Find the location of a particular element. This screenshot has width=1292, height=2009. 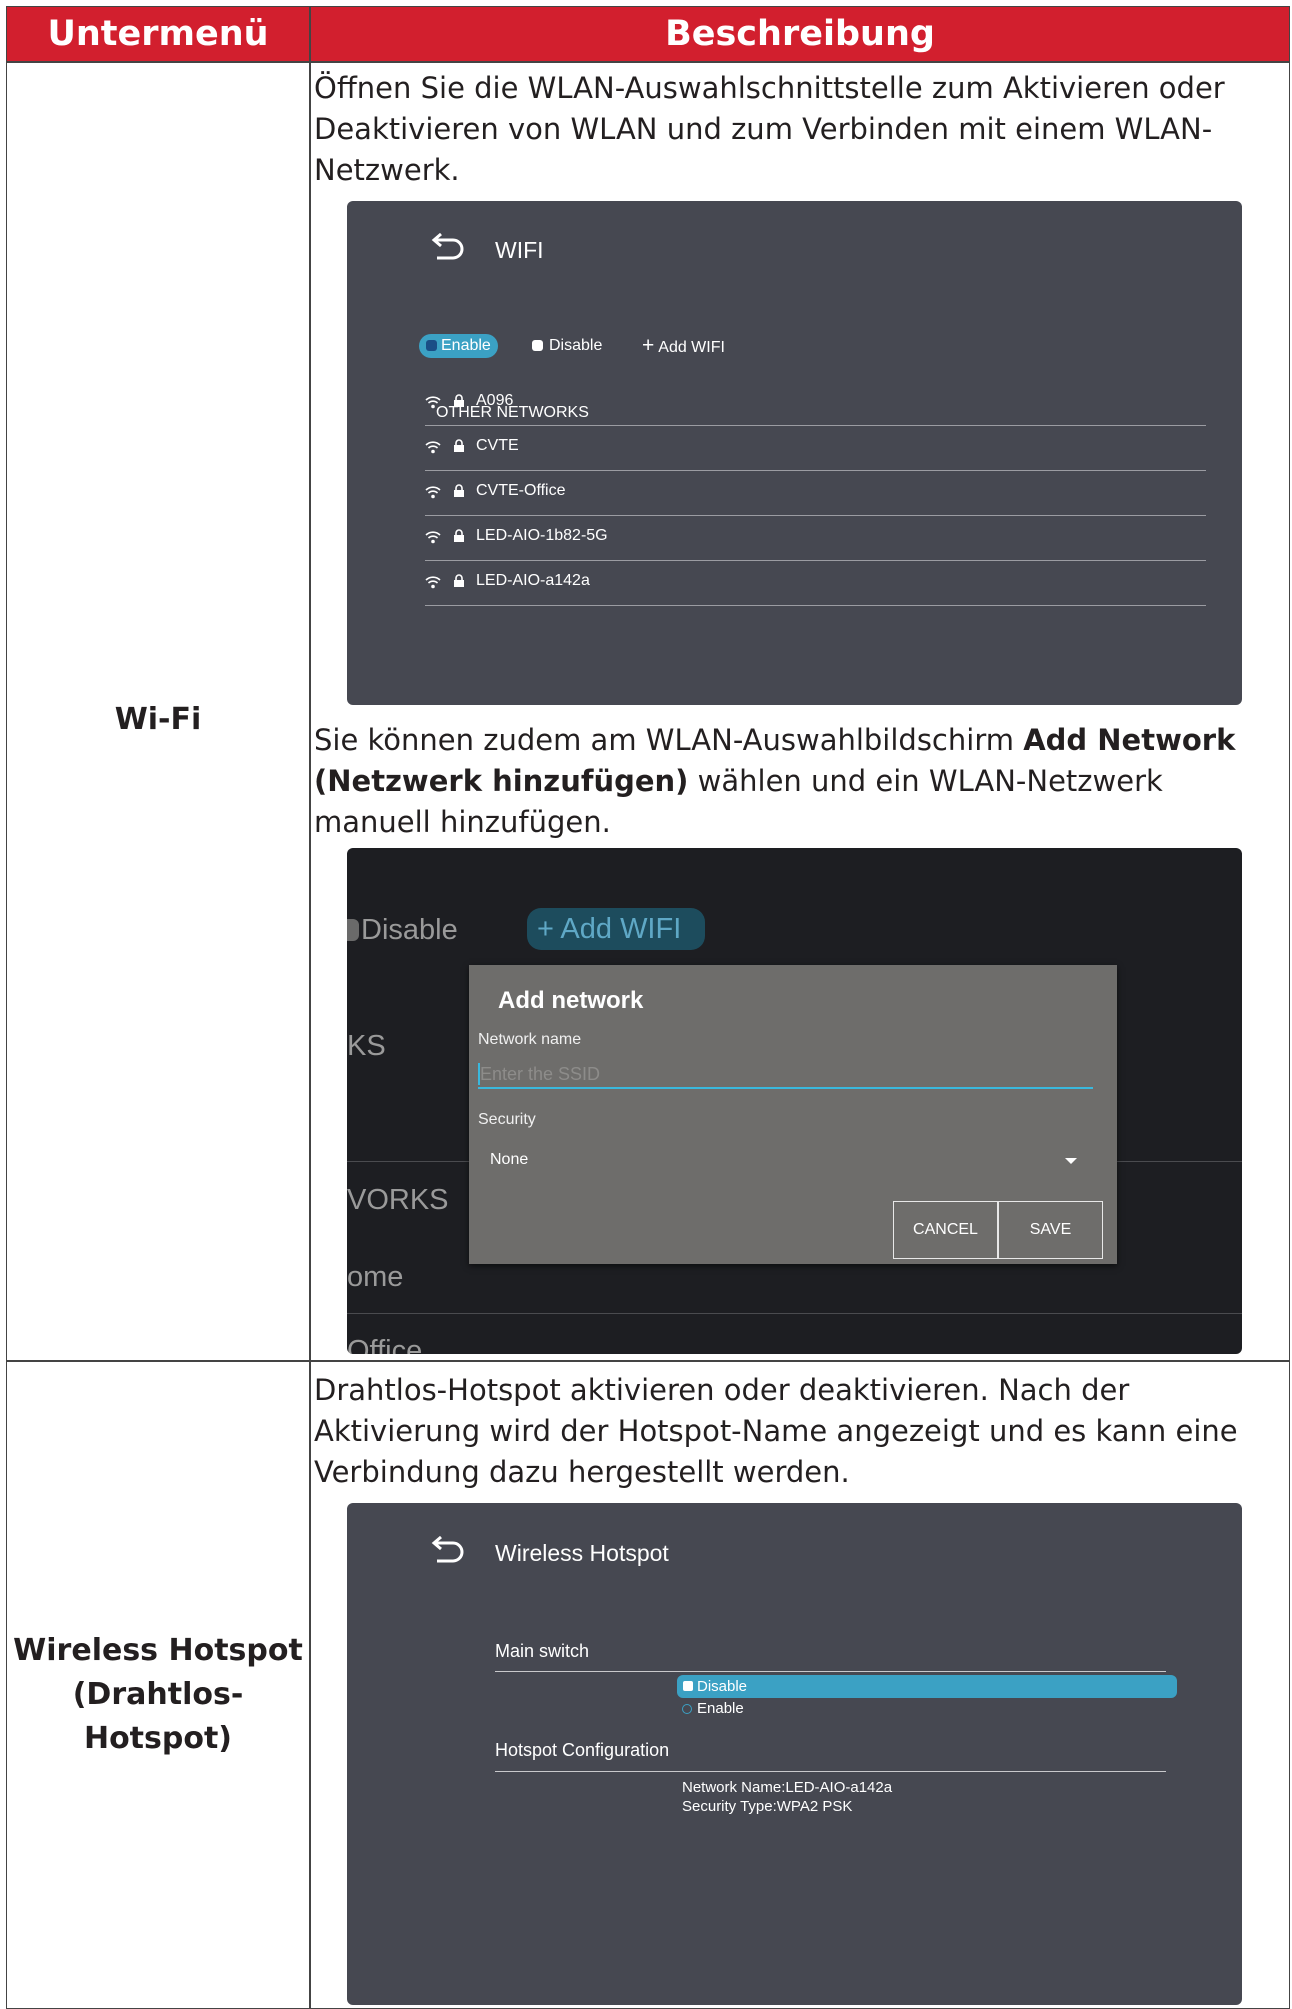

header-description: Beschreibung is located at coordinates (800, 34).